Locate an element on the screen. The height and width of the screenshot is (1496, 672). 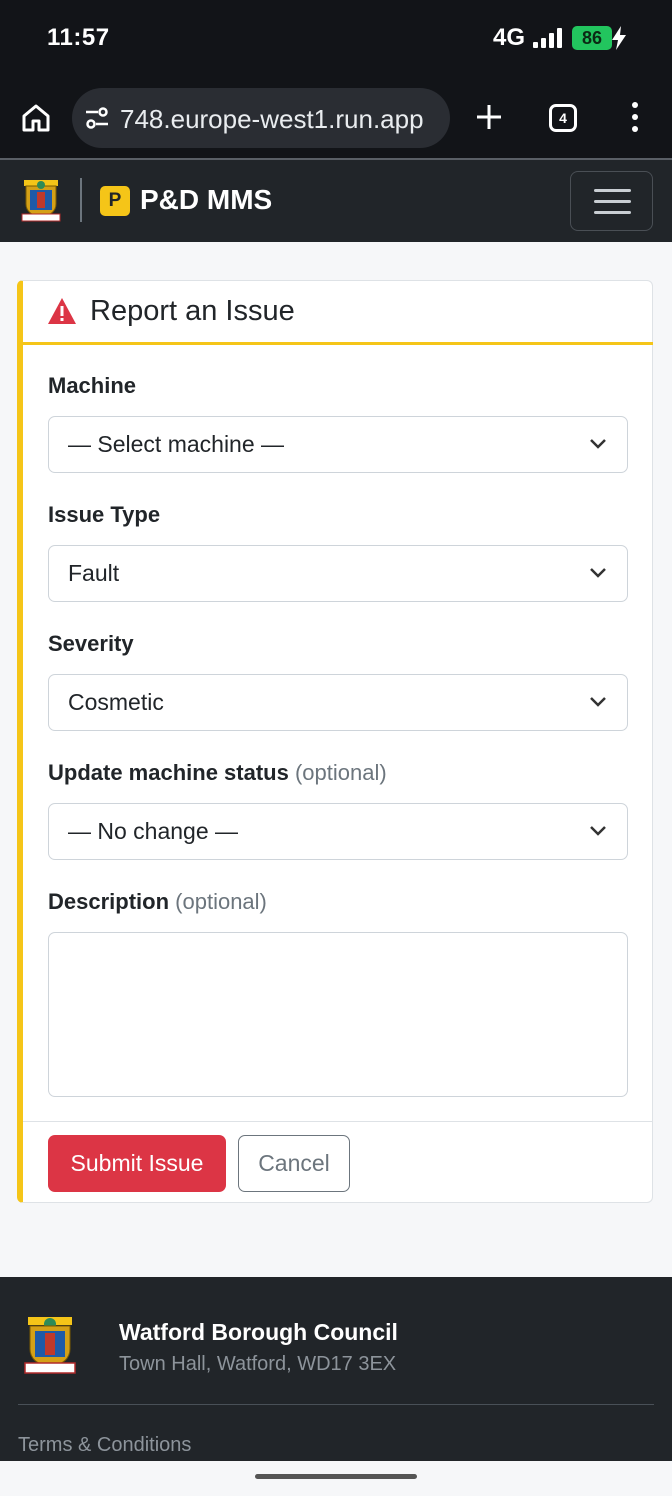
severity-select: Cosmetic is located at coordinates (338, 702).